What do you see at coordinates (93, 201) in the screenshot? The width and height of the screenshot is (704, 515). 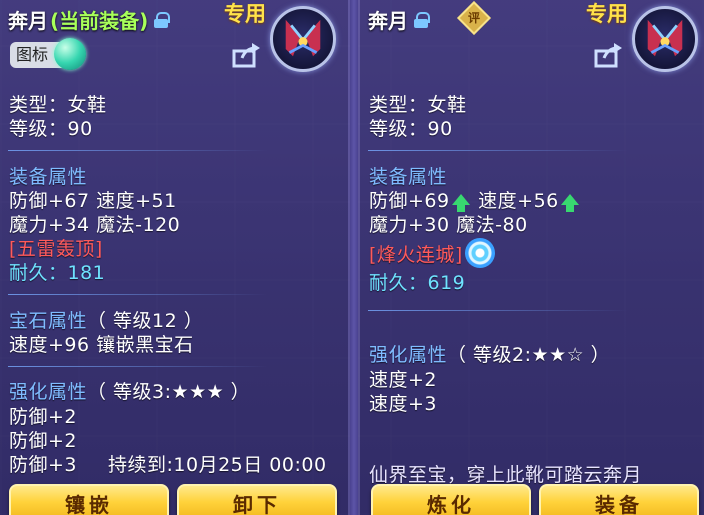 I see `attr-line-1: 防御+67 速度+51` at bounding box center [93, 201].